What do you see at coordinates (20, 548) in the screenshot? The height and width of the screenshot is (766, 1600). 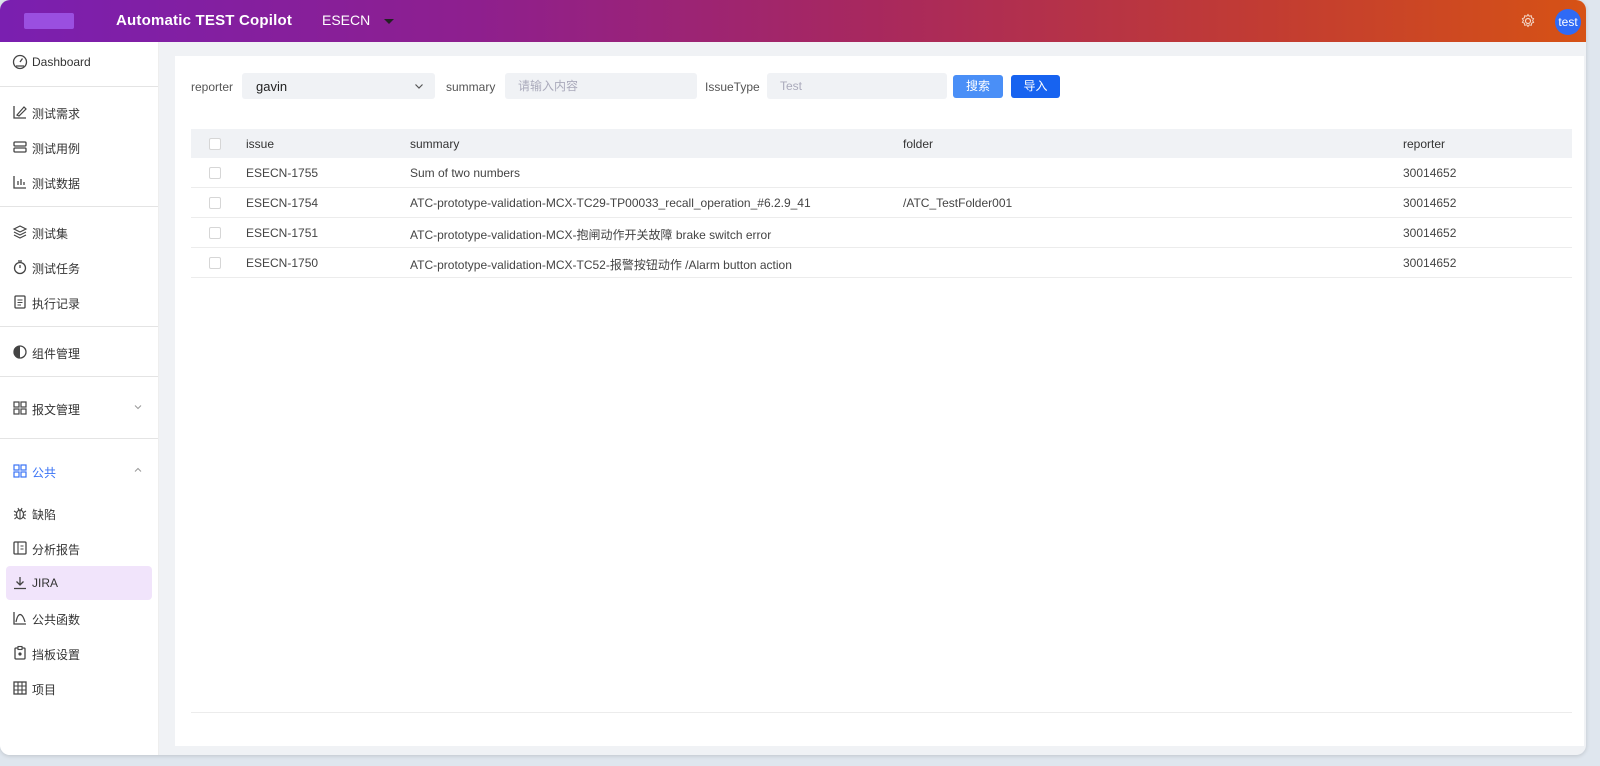 I see `report-icon` at bounding box center [20, 548].